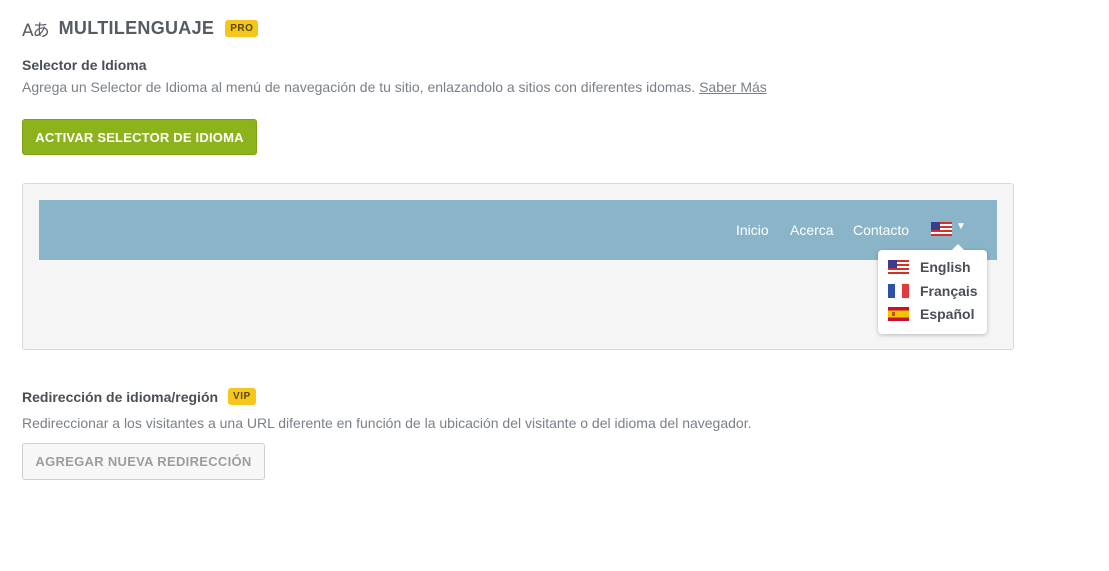 This screenshot has width=1109, height=571. I want to click on es-flag-icon, so click(898, 314).